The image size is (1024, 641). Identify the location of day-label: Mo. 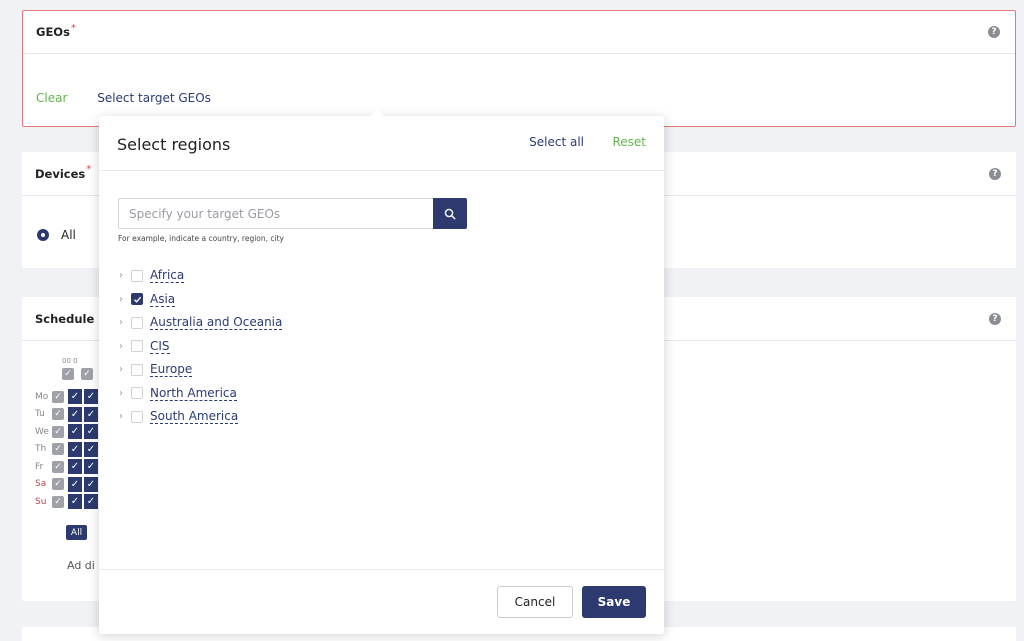
(42, 396).